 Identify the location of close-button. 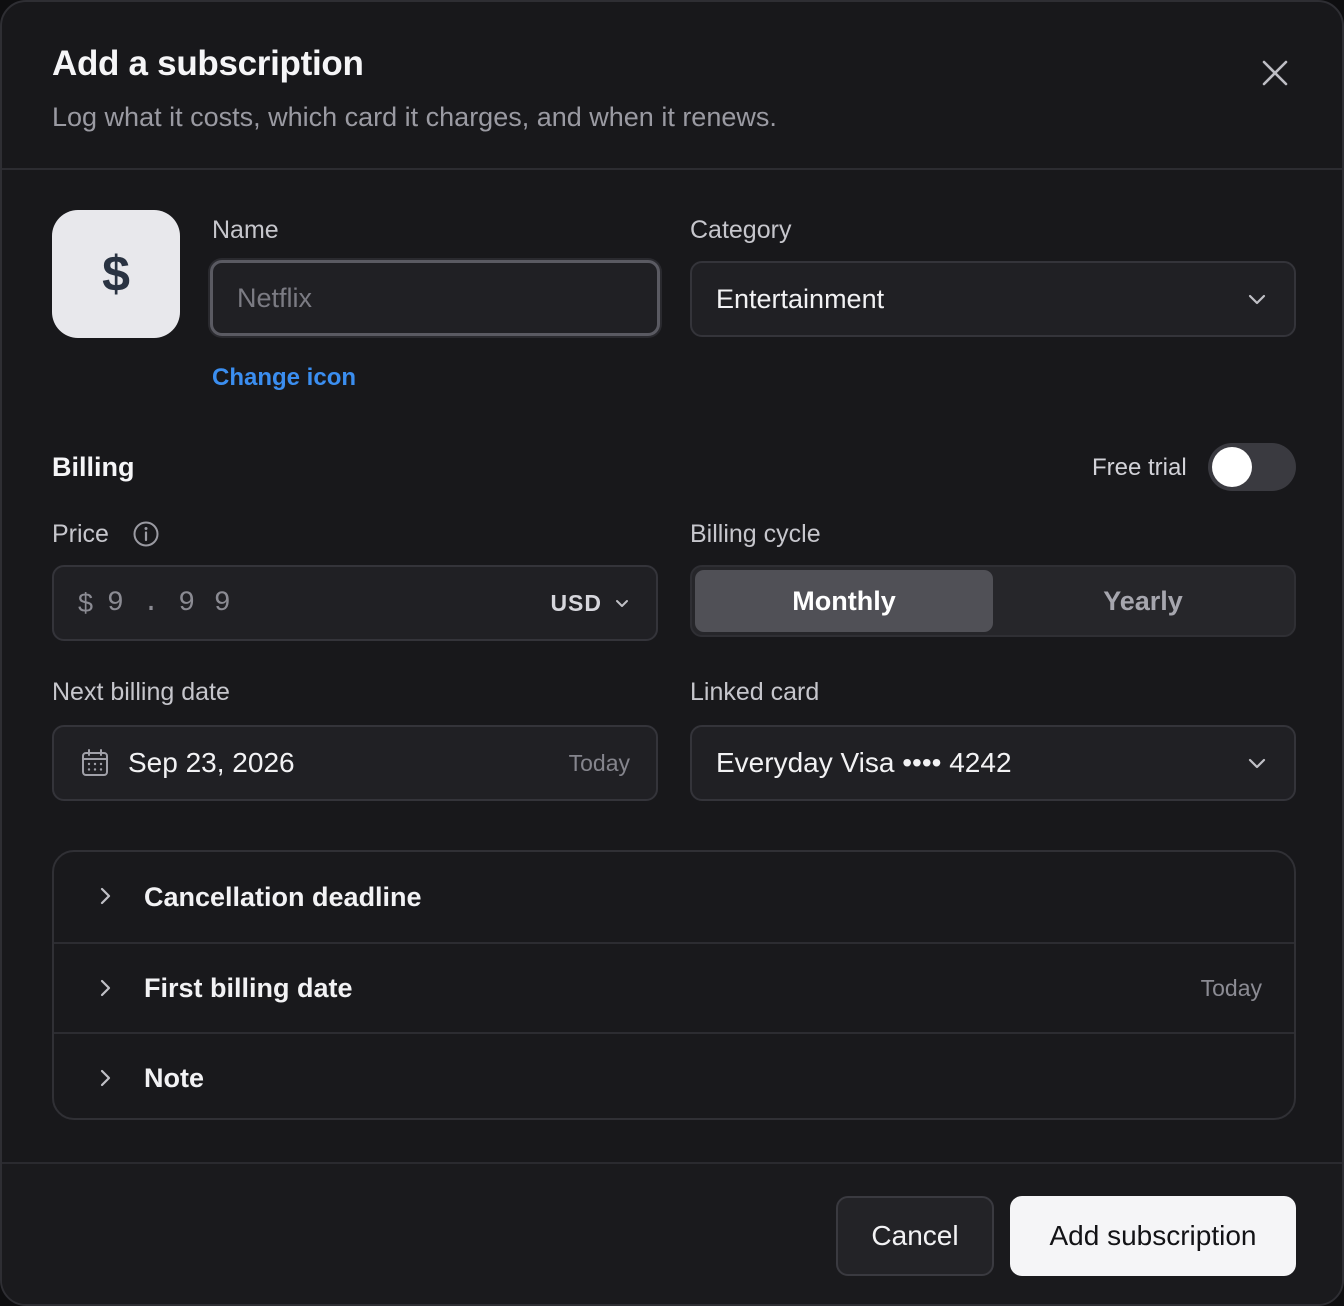
(1275, 73).